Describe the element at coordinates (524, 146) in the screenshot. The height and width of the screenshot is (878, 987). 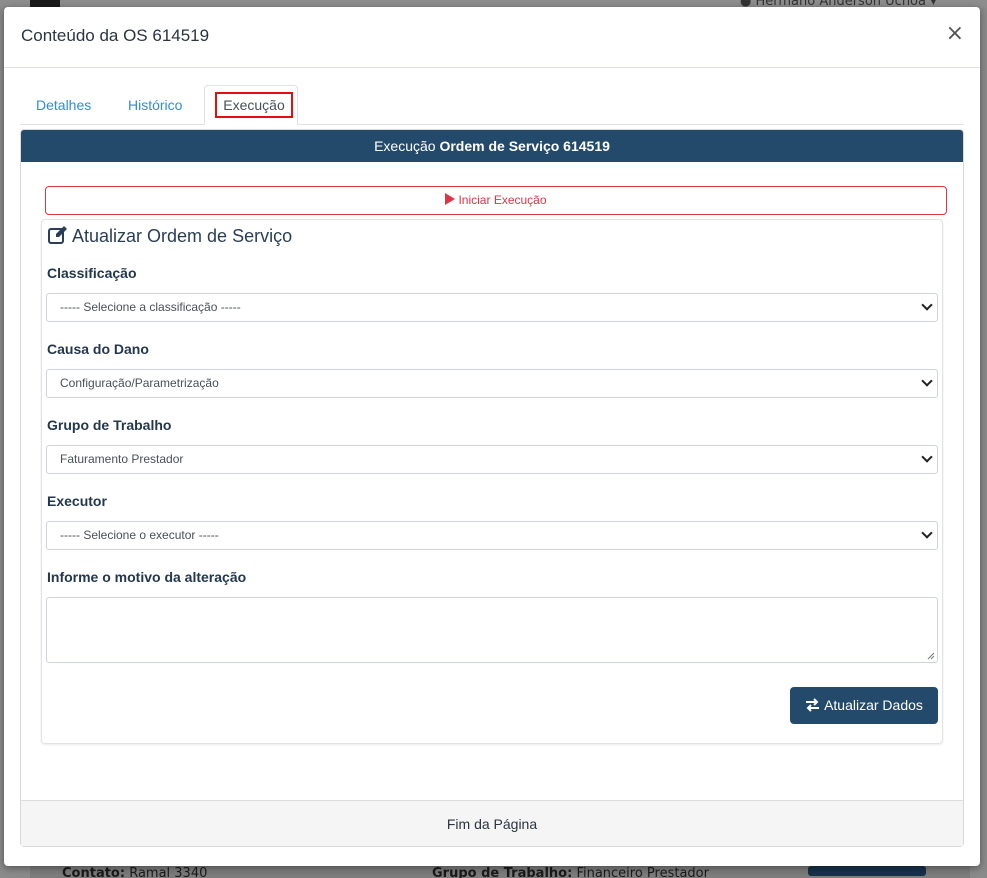
I see `card-header-bold: Ordem de Serviço 614519` at that location.